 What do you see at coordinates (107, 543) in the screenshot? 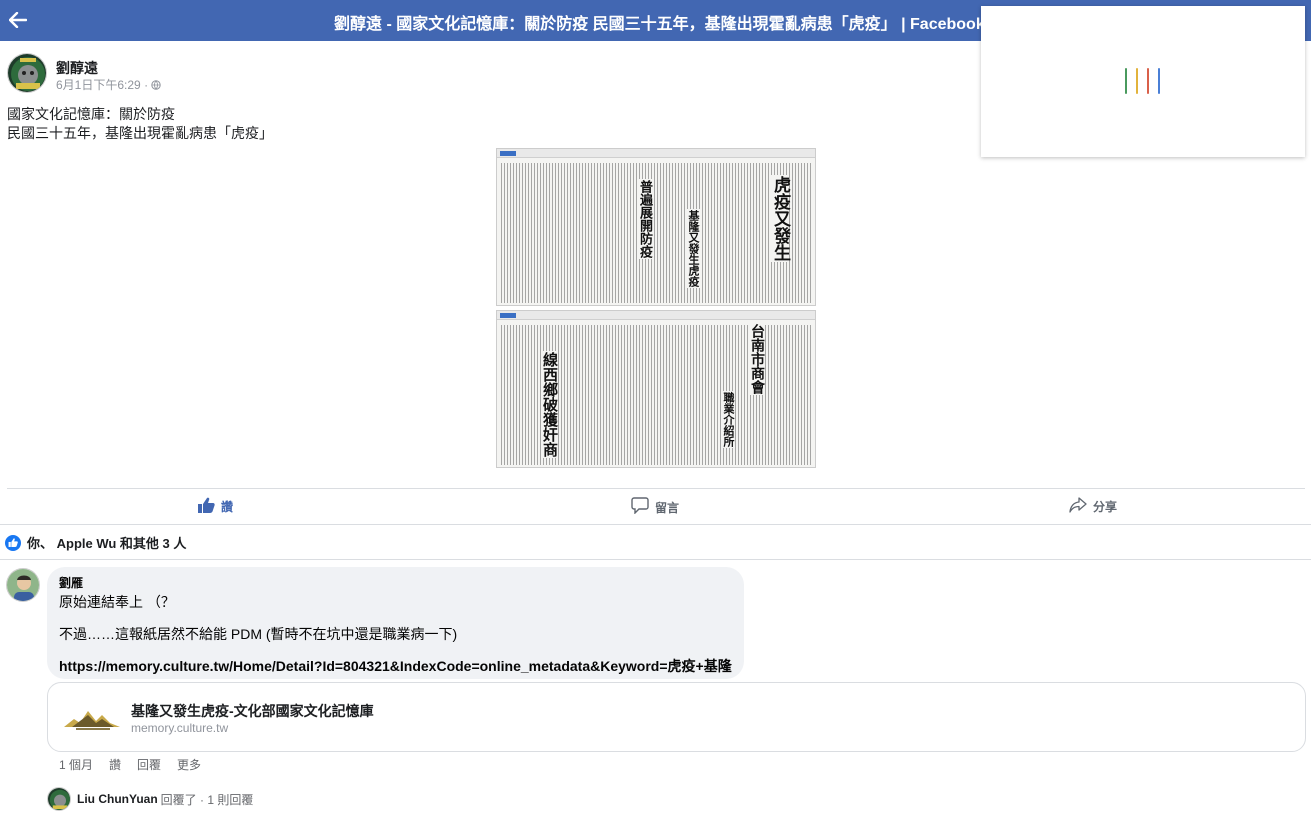
I see `likes-summary-text: 你、 Apple Wu 和其他 3 人` at bounding box center [107, 543].